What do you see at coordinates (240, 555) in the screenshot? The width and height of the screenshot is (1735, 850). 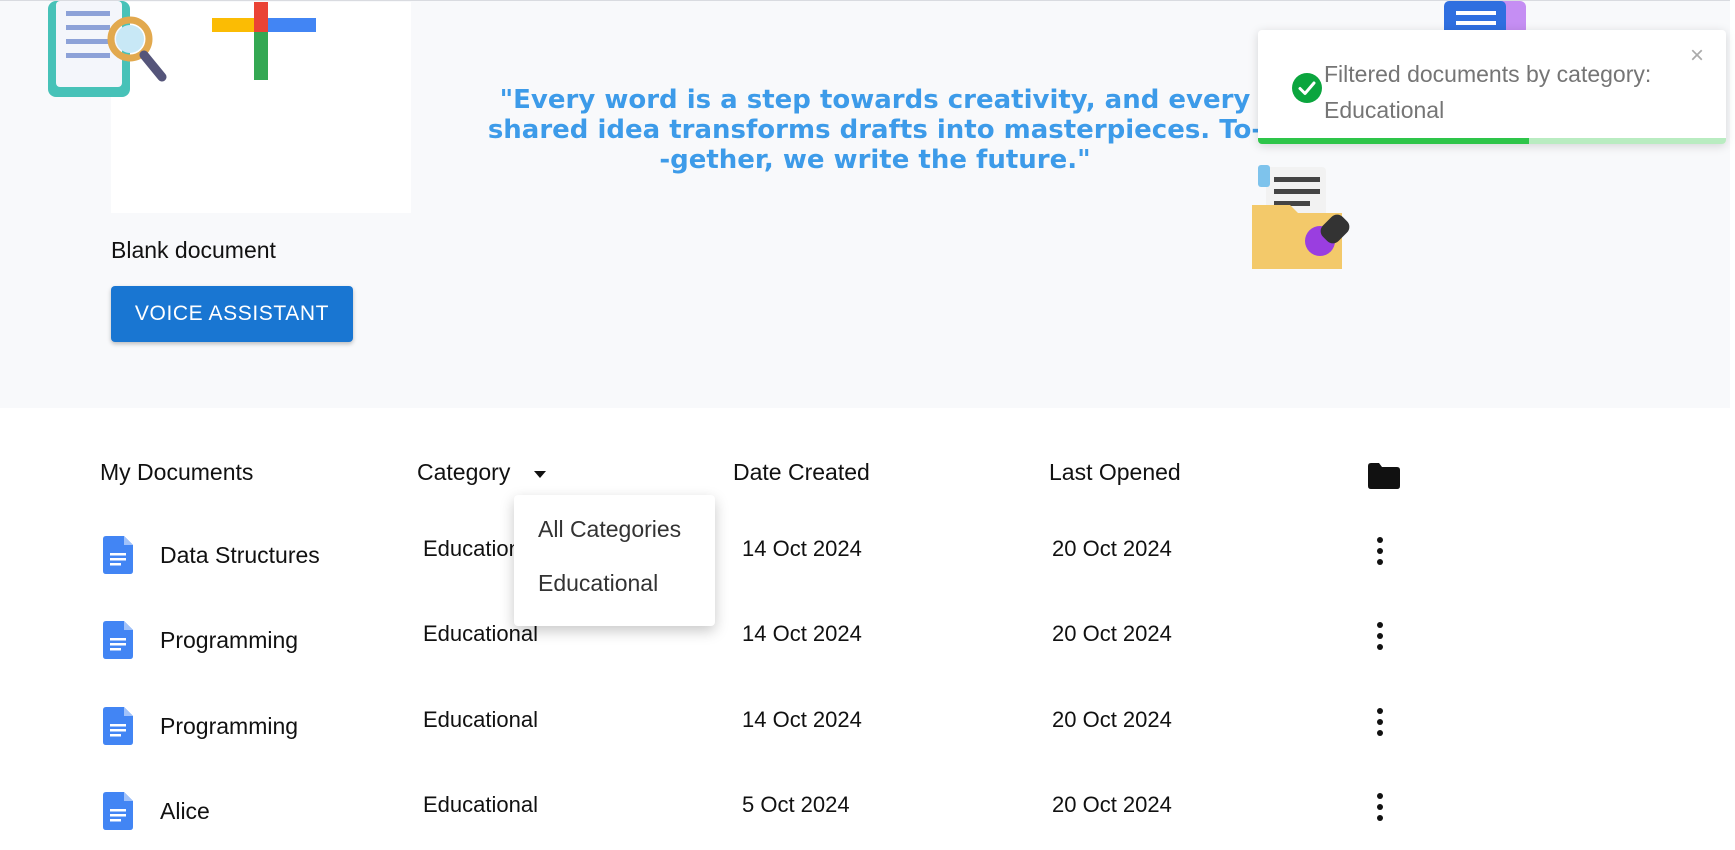 I see `document-title: Data Structures` at bounding box center [240, 555].